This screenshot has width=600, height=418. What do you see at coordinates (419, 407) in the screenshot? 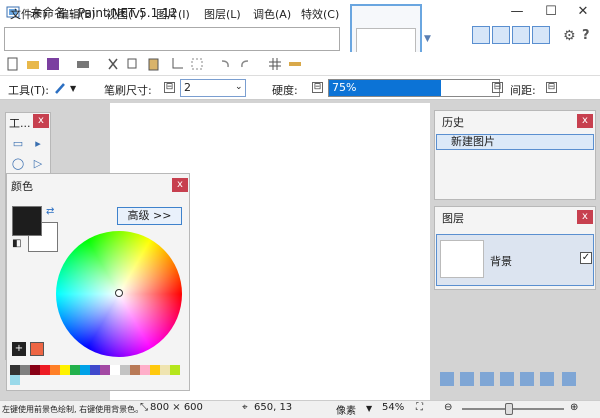
I see `zoom-fit-icon: ⛶` at bounding box center [419, 407].